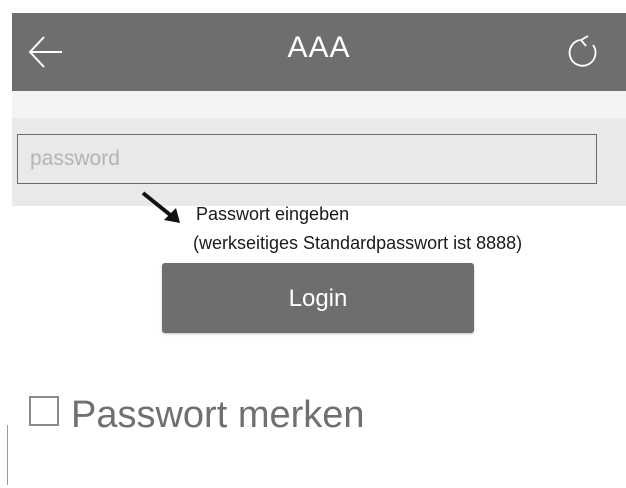 The image size is (626, 488). Describe the element at coordinates (307, 159) in the screenshot. I see `password-input` at that location.